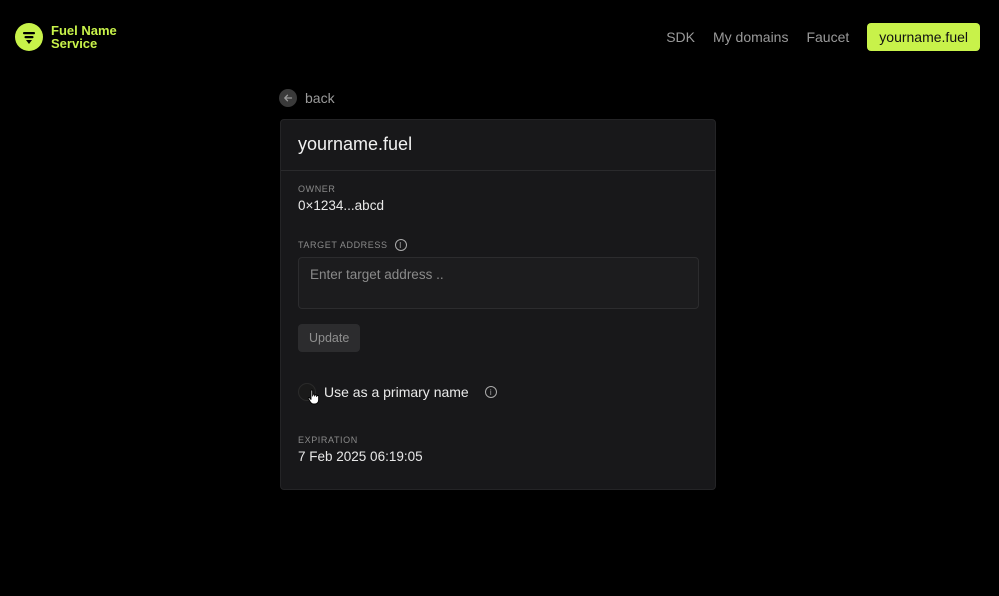  What do you see at coordinates (498, 449) in the screenshot?
I see `expiration-section: EXPIRATION 7 Feb 2025 06:19:05` at bounding box center [498, 449].